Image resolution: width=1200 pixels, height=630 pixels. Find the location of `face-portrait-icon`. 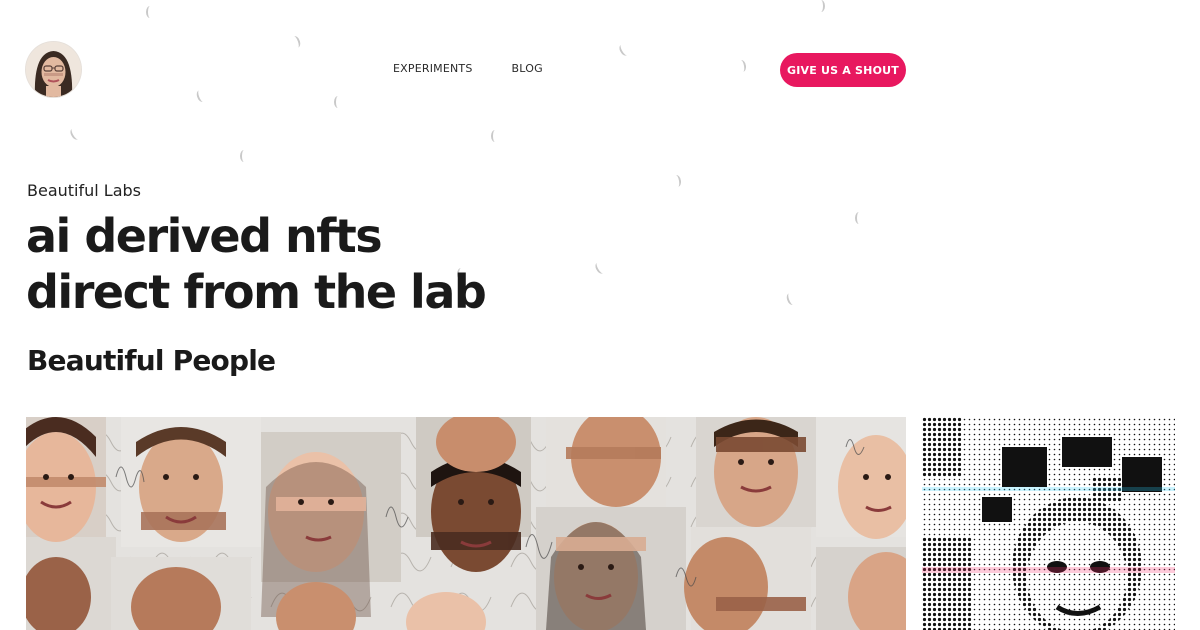

face-portrait-icon is located at coordinates (53, 69).